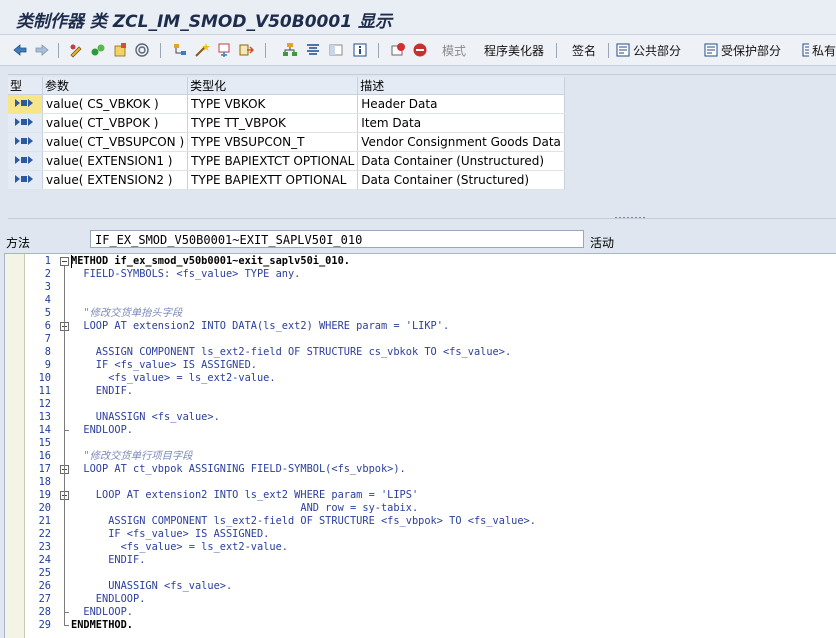 This screenshot has height=638, width=836. Describe the element at coordinates (602, 243) in the screenshot. I see `active-status: 活动` at that location.